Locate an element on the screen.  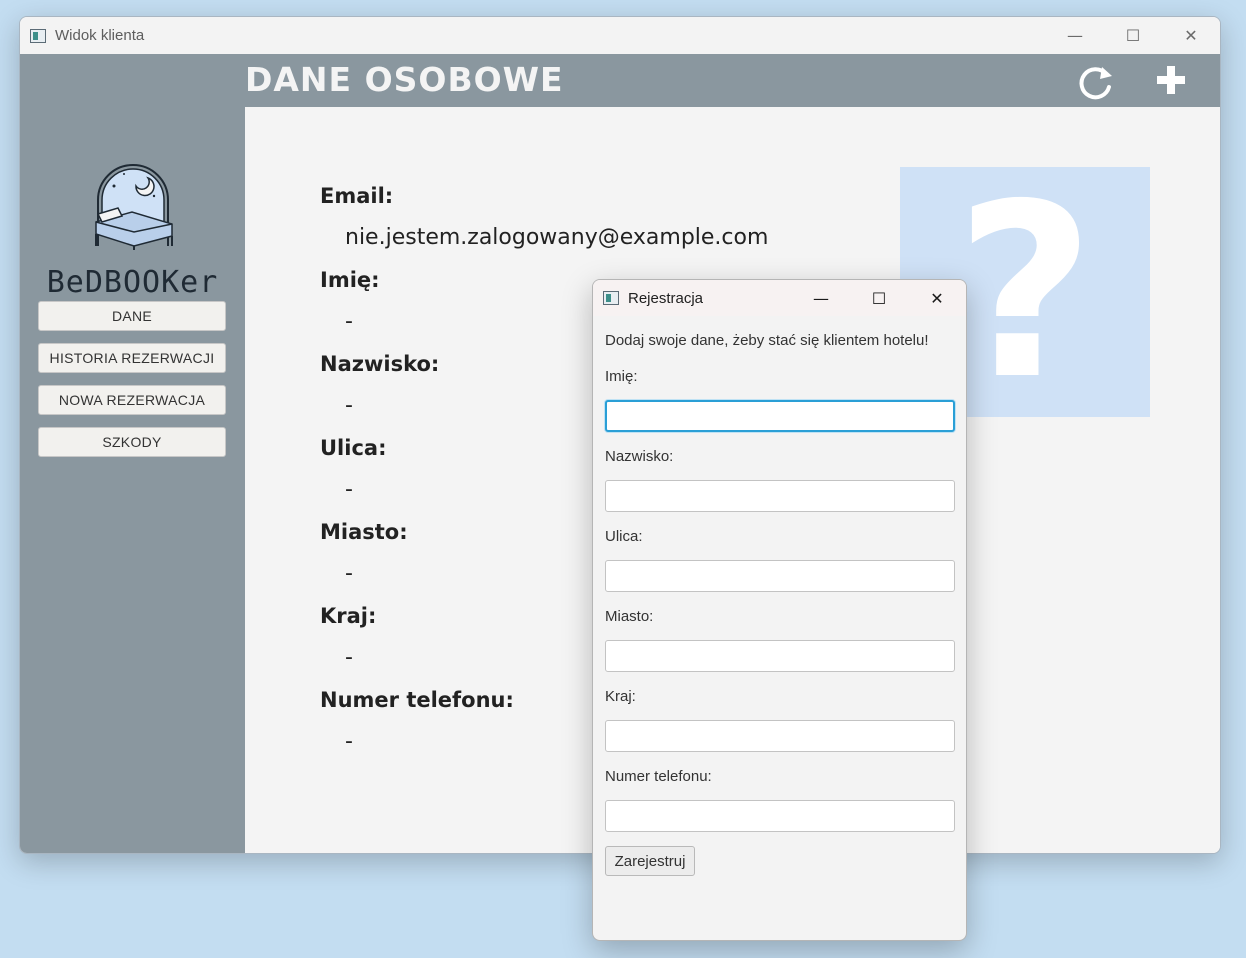
last-name-value: - is located at coordinates (349, 405).